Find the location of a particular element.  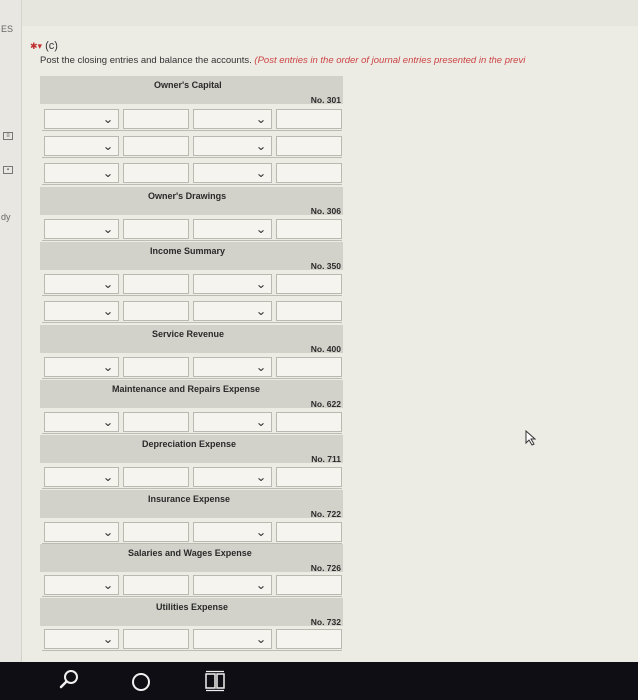

collapse-arrow-icon: ✱▾ is located at coordinates (36, 46).